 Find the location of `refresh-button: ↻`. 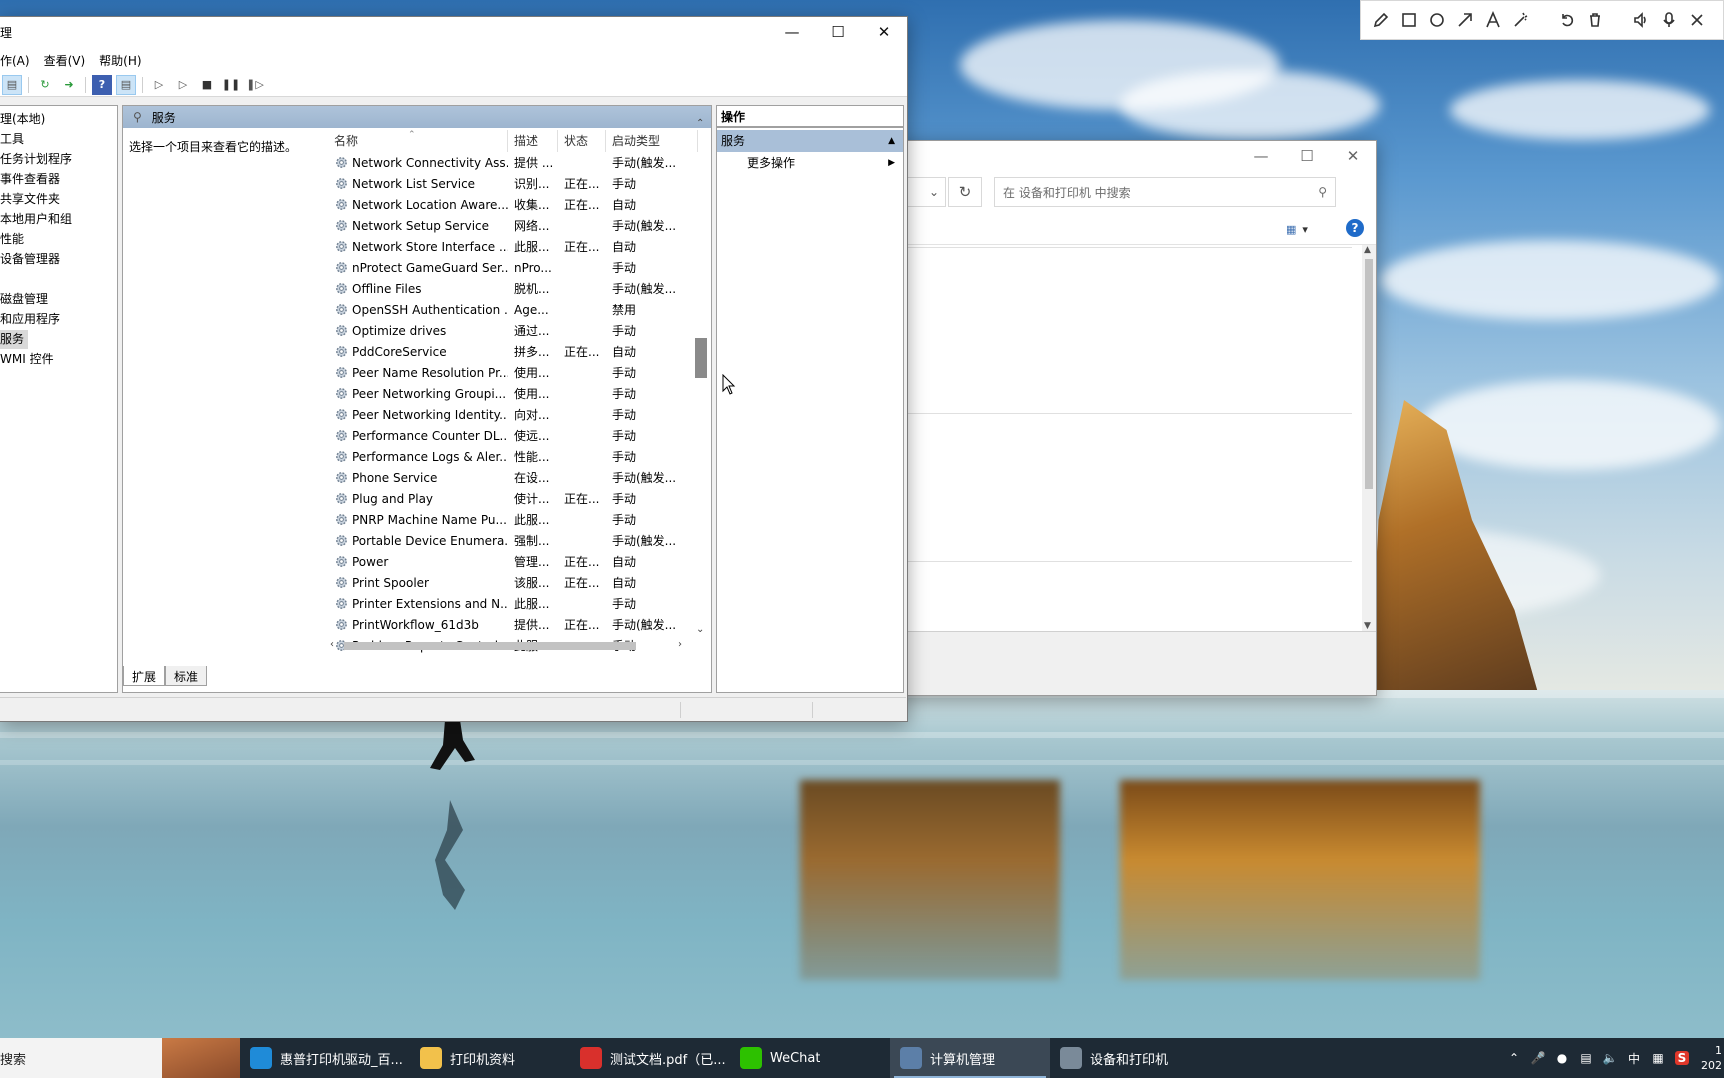

refresh-button: ↻ is located at coordinates (965, 192).